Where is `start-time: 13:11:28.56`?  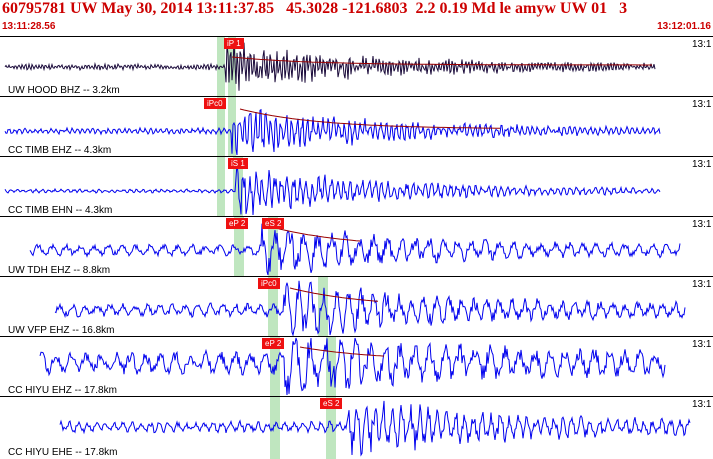
start-time: 13:11:28.56 is located at coordinates (29, 26).